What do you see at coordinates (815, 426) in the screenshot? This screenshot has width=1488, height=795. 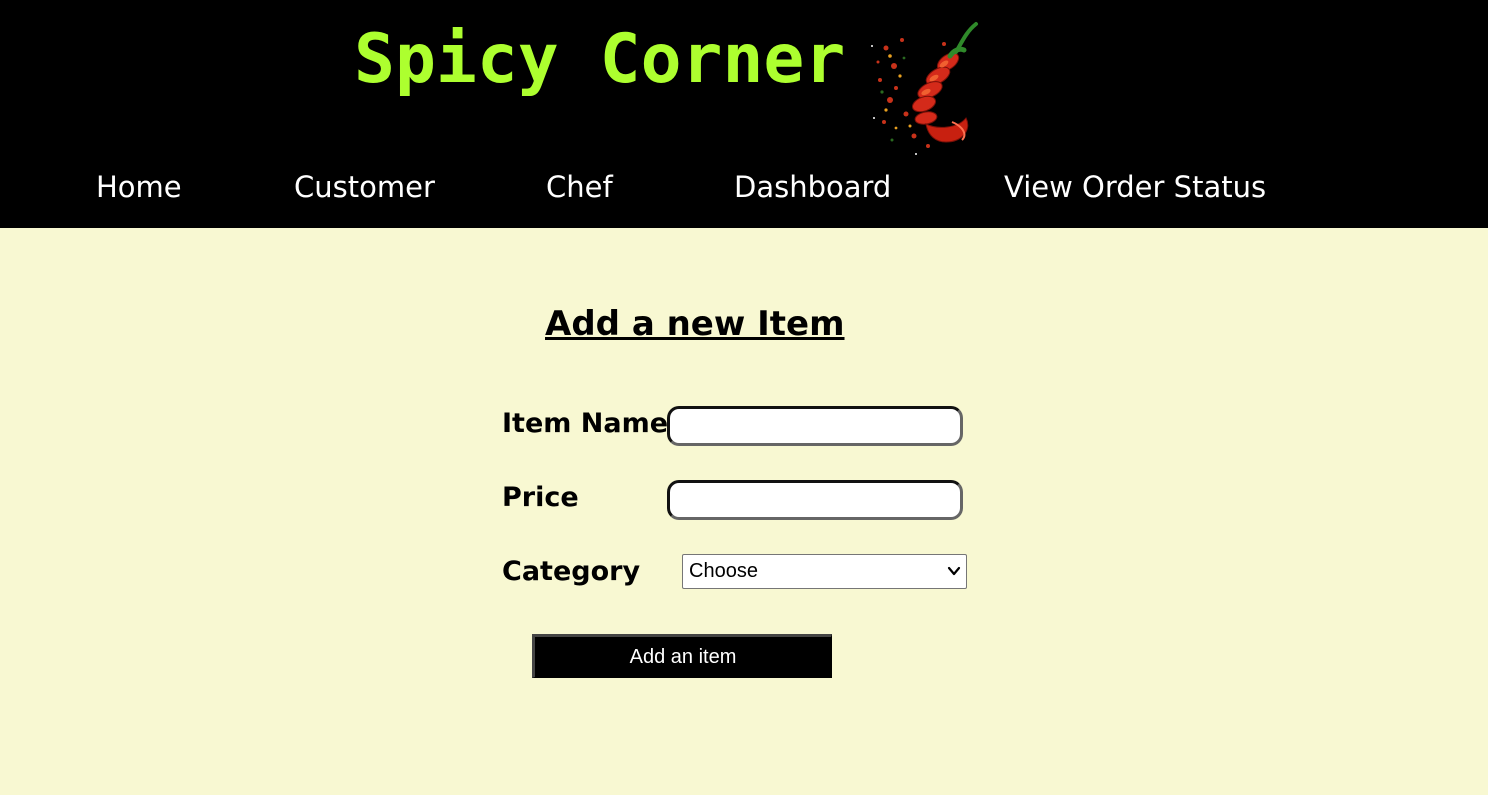 I see `item-name-input` at bounding box center [815, 426].